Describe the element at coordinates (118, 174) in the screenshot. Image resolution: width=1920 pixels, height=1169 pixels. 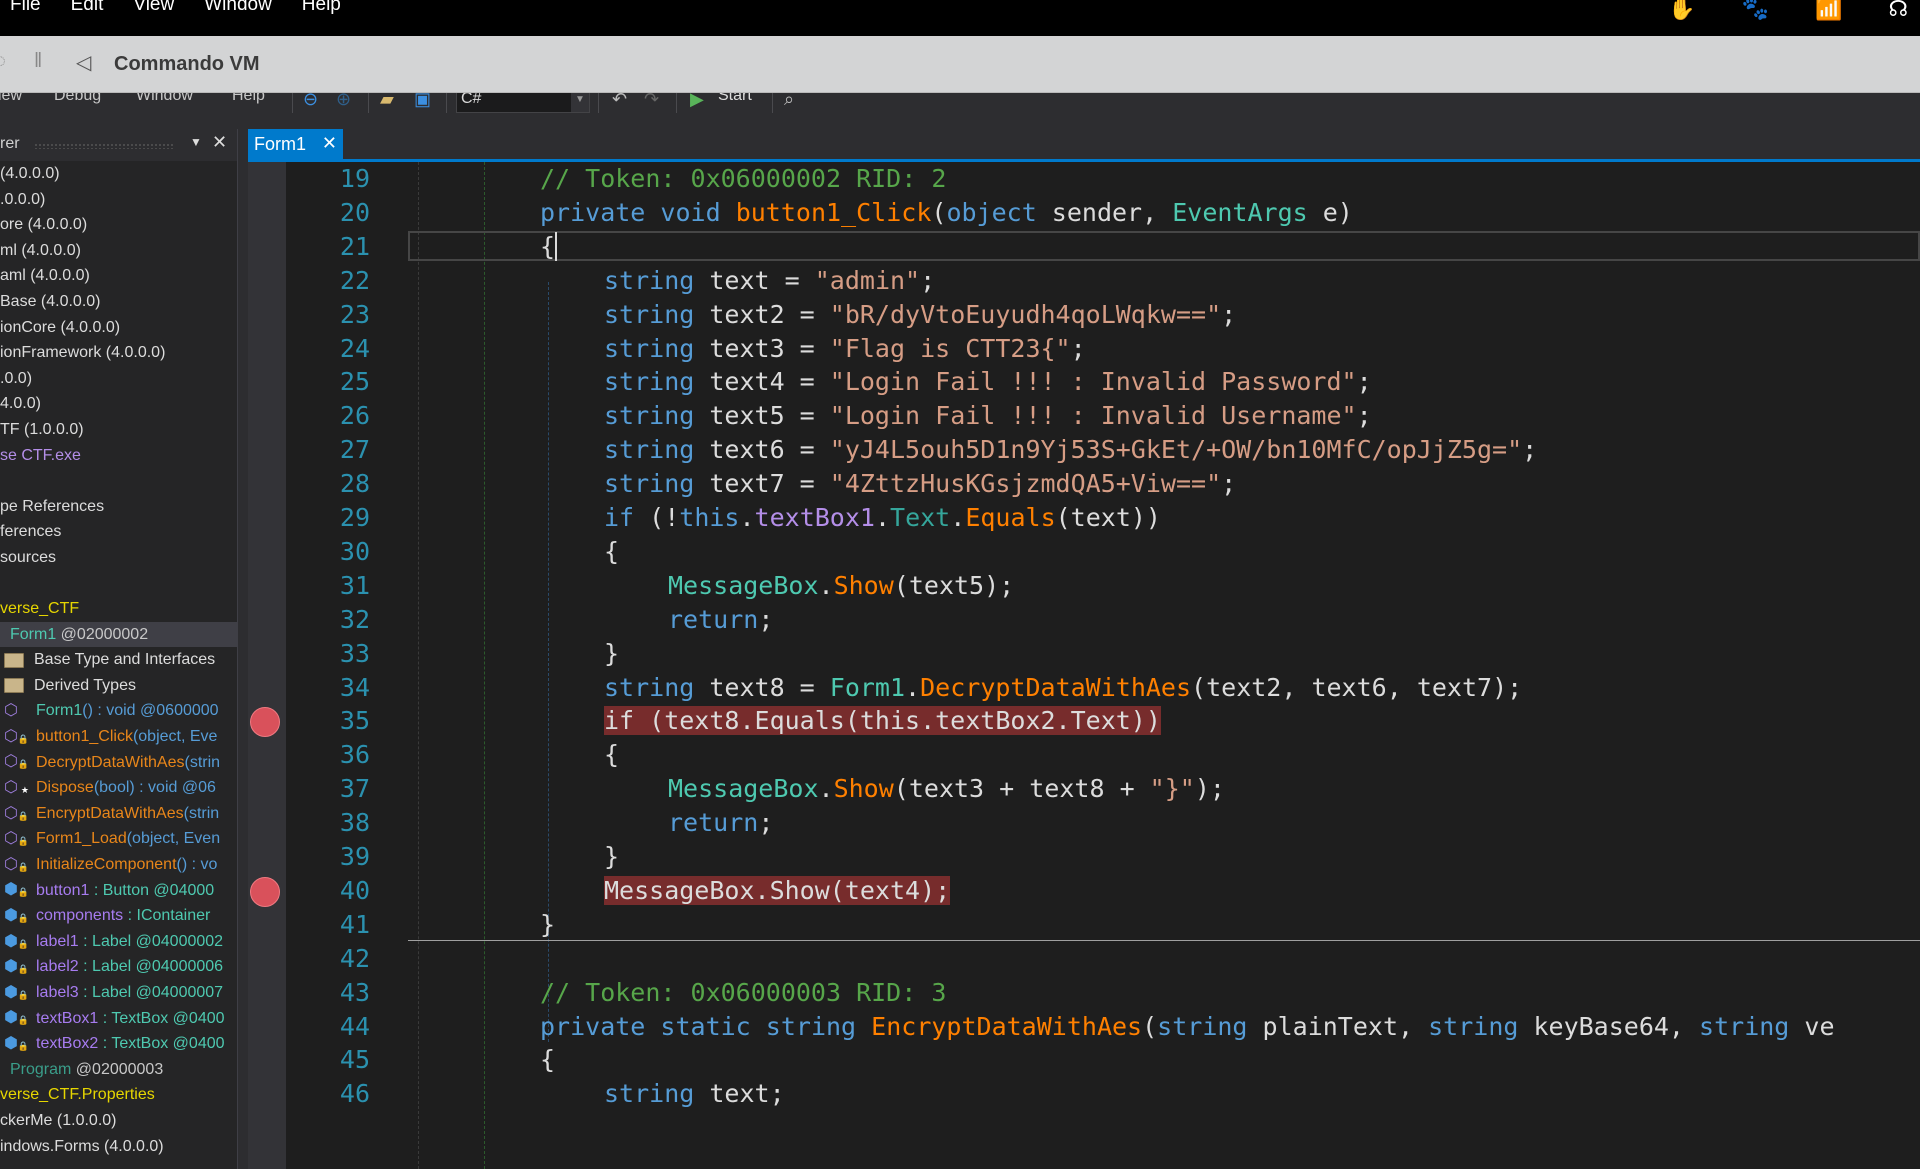
I see `tree-node: (4.0.0.0)` at that location.